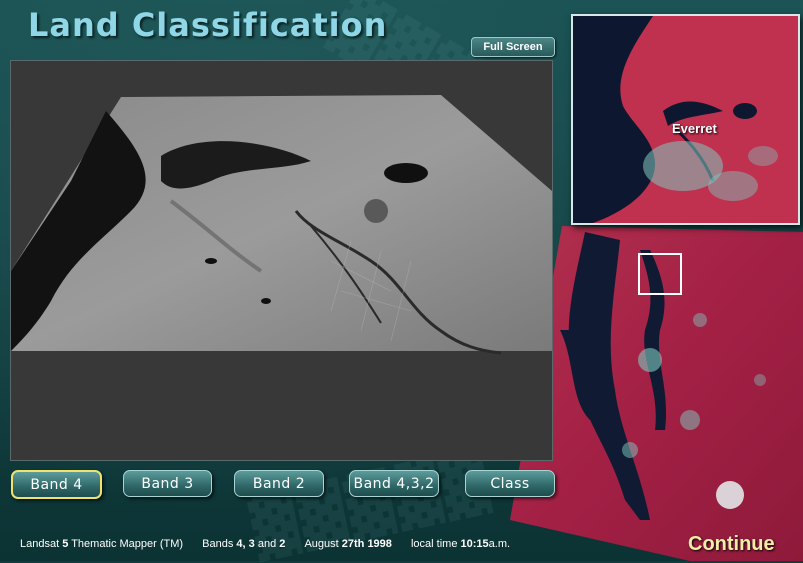 The image size is (803, 563). What do you see at coordinates (279, 483) in the screenshot?
I see `band-2-button: Band 2` at bounding box center [279, 483].